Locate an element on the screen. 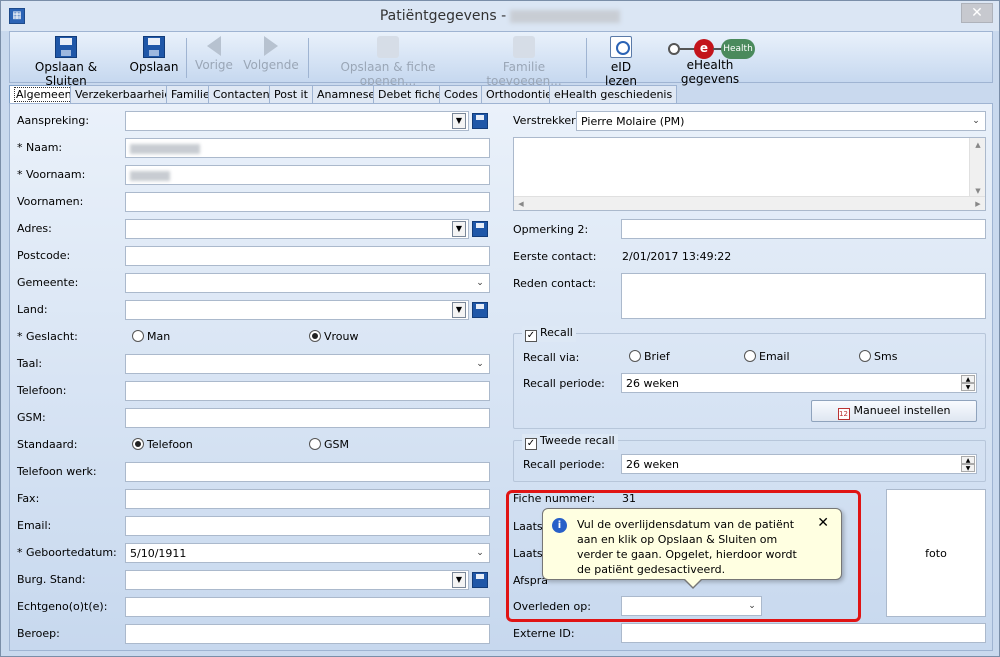 This screenshot has height=657, width=1000. radio-standaard-telefoon: Telefoon is located at coordinates (162, 444).